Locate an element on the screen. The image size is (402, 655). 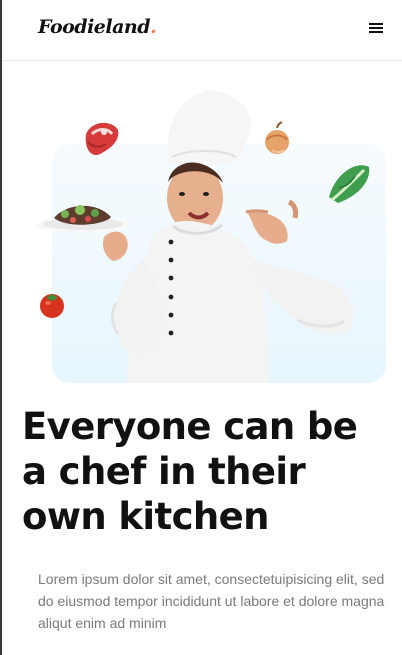
onion-icon is located at coordinates (277, 137).